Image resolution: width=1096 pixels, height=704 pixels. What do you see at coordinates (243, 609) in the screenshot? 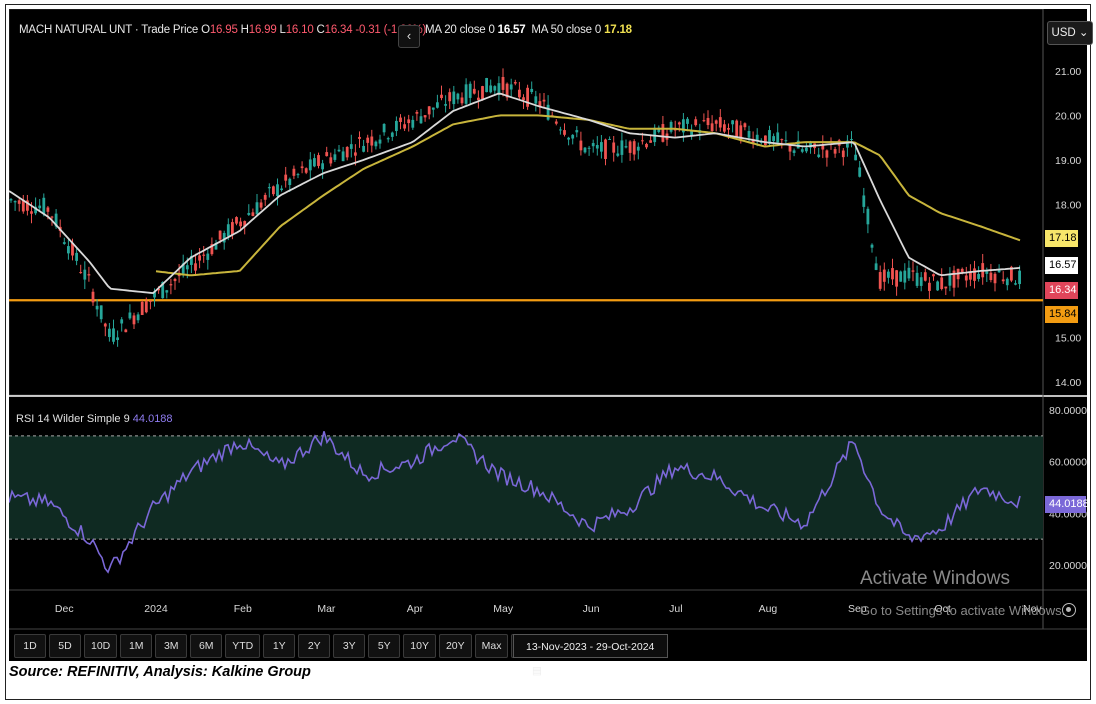
I see `x-tick-label: Feb` at bounding box center [243, 609].